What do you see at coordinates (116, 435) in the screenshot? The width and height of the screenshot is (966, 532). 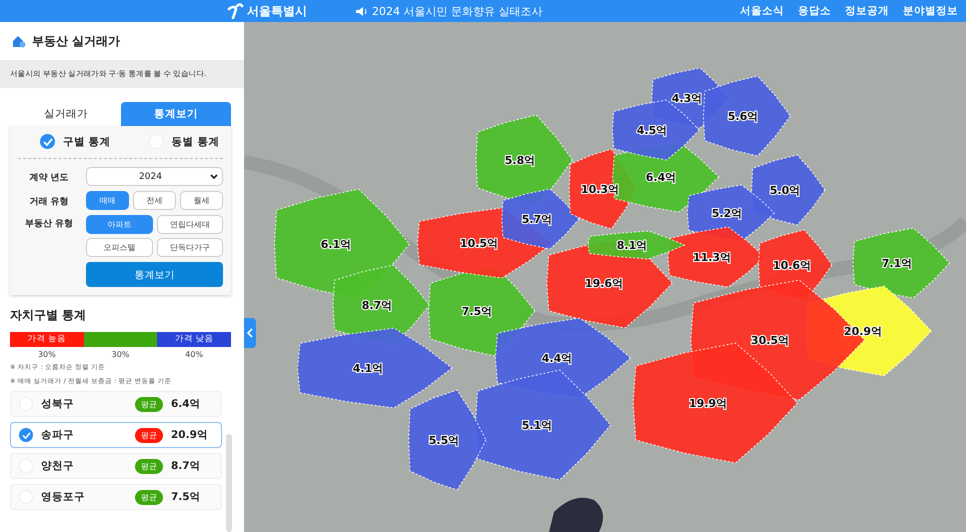 I see `district-item: 송파구 평균 20.9억` at bounding box center [116, 435].